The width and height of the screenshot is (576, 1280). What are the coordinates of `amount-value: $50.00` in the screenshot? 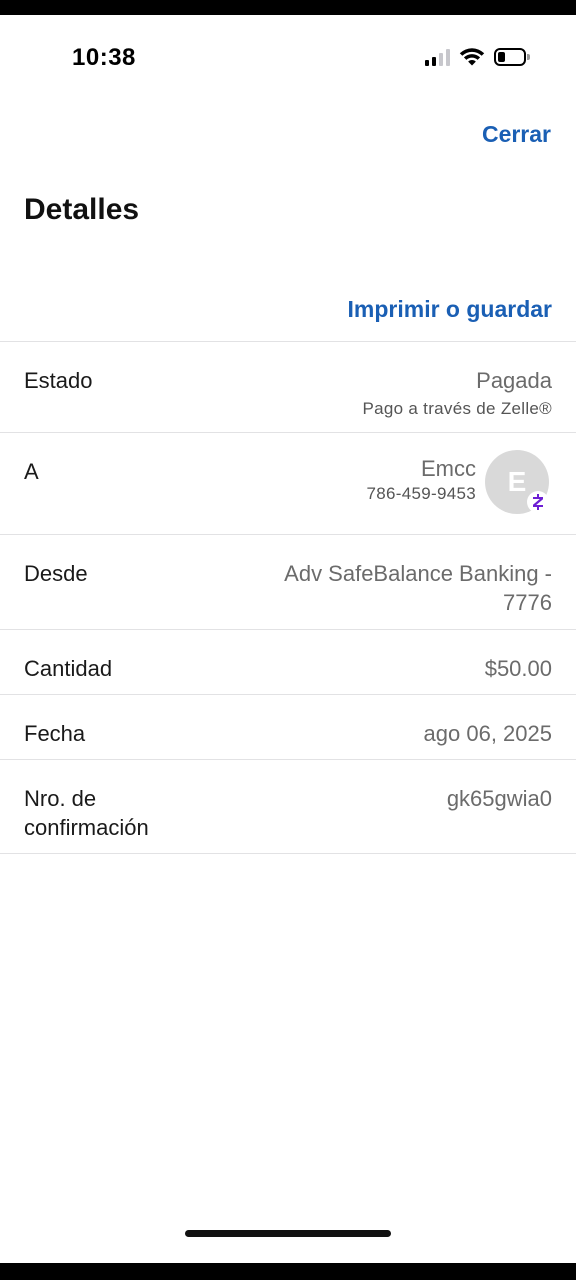 It's located at (518, 668).